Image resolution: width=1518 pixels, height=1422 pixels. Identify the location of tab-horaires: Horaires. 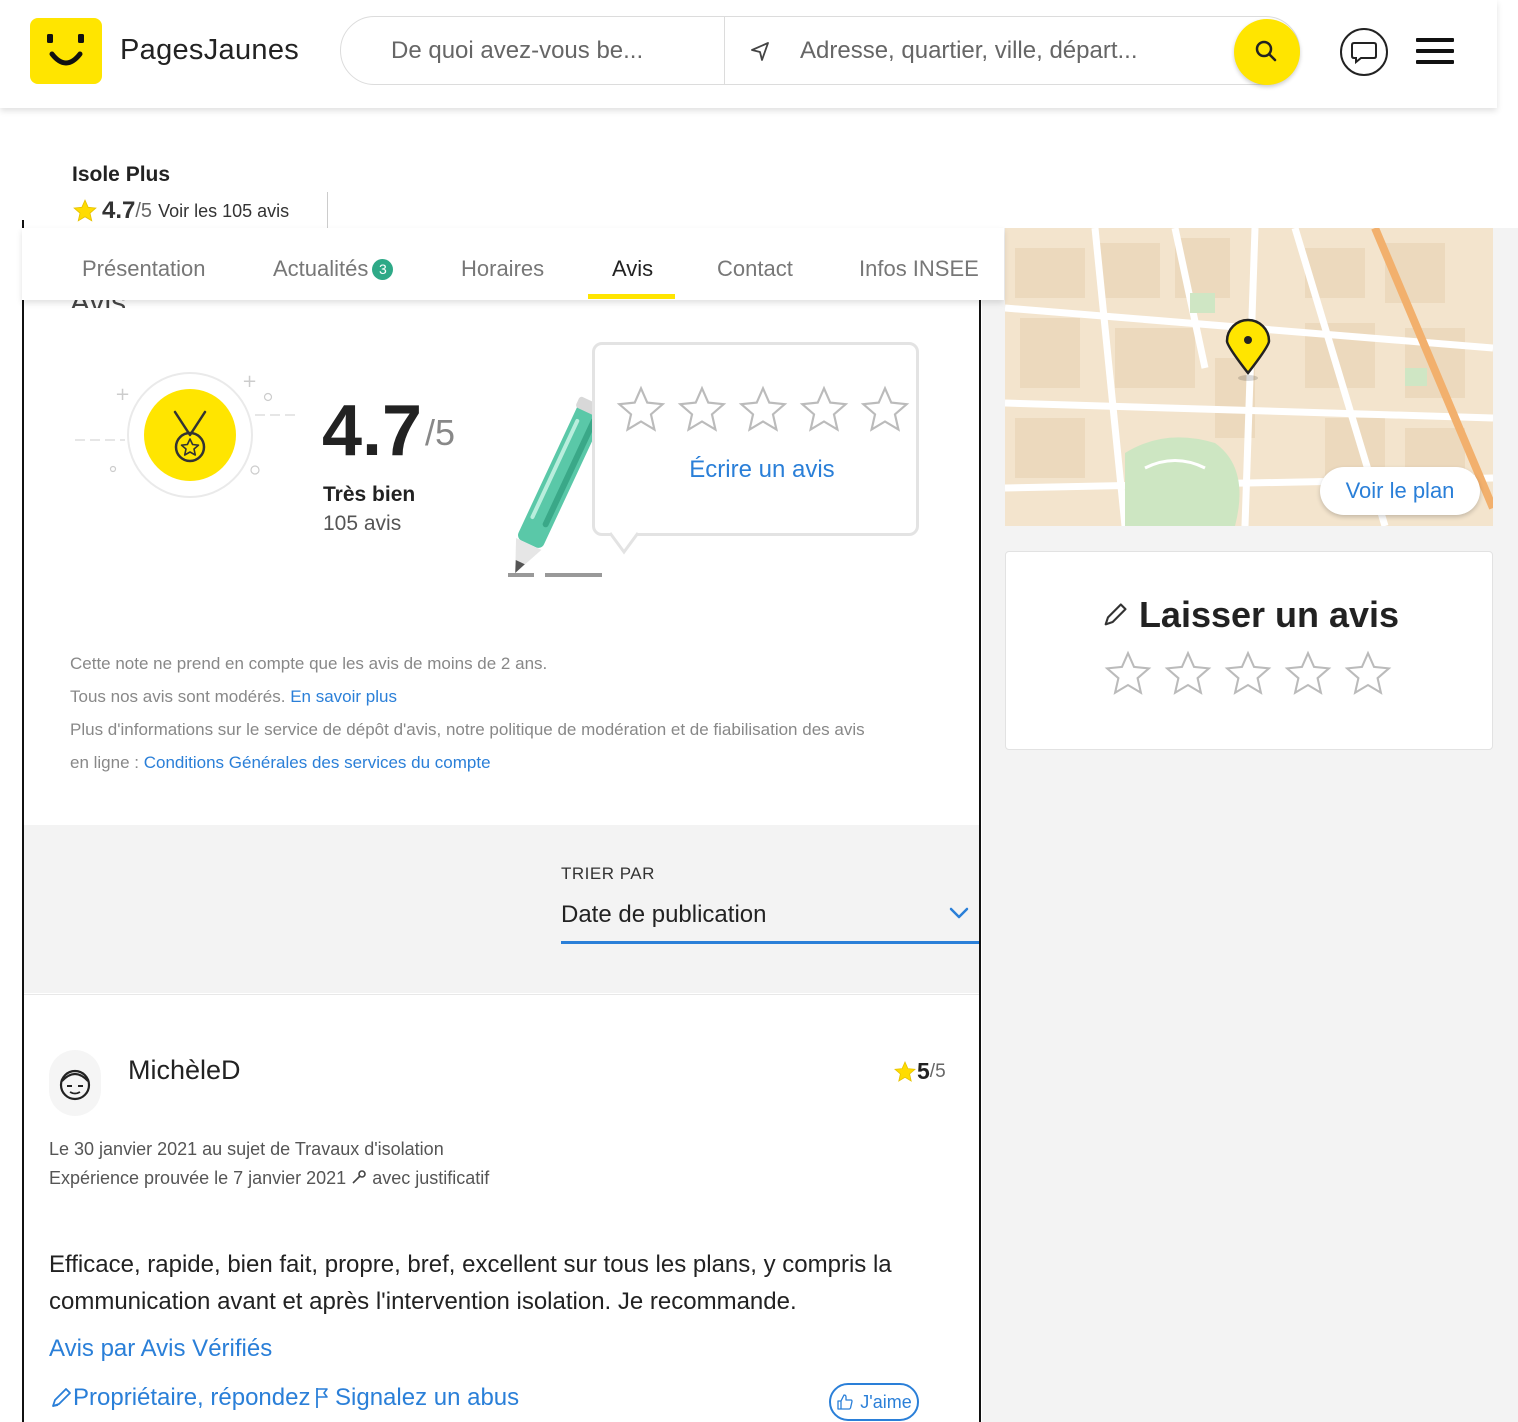
(502, 269).